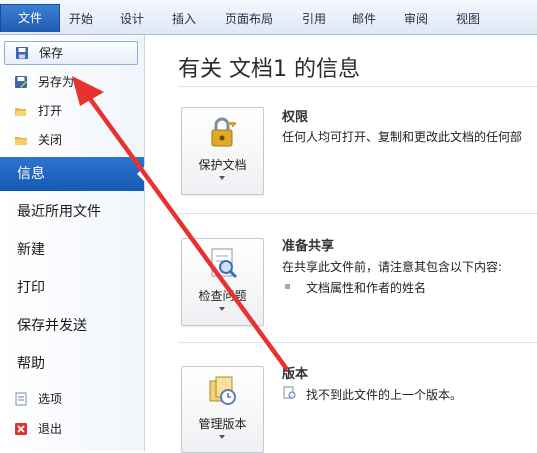  What do you see at coordinates (70, 429) in the screenshot?
I see `sidebar-item-exit: 退出` at bounding box center [70, 429].